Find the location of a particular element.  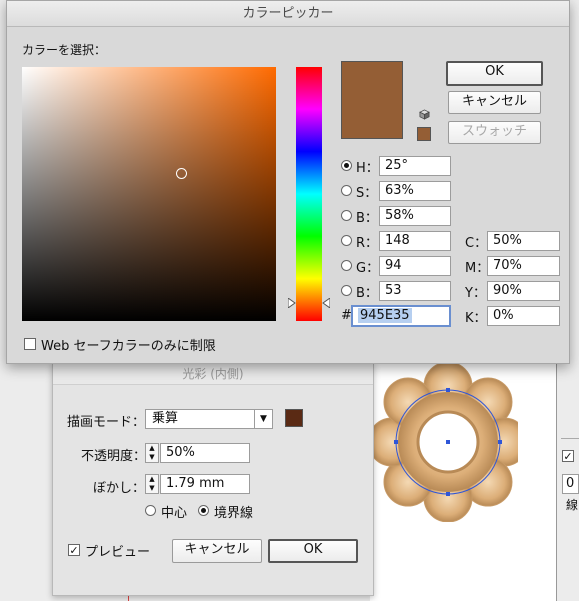

blur-input: 1.79 mm is located at coordinates (205, 484).